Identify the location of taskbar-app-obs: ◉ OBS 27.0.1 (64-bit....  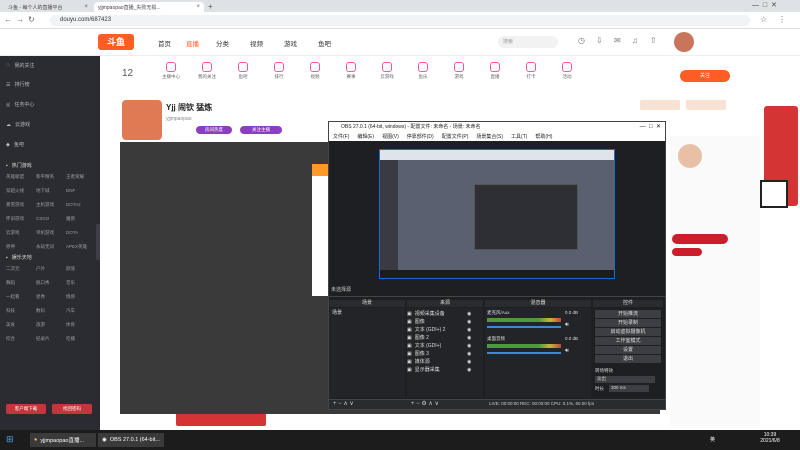
(131, 440).